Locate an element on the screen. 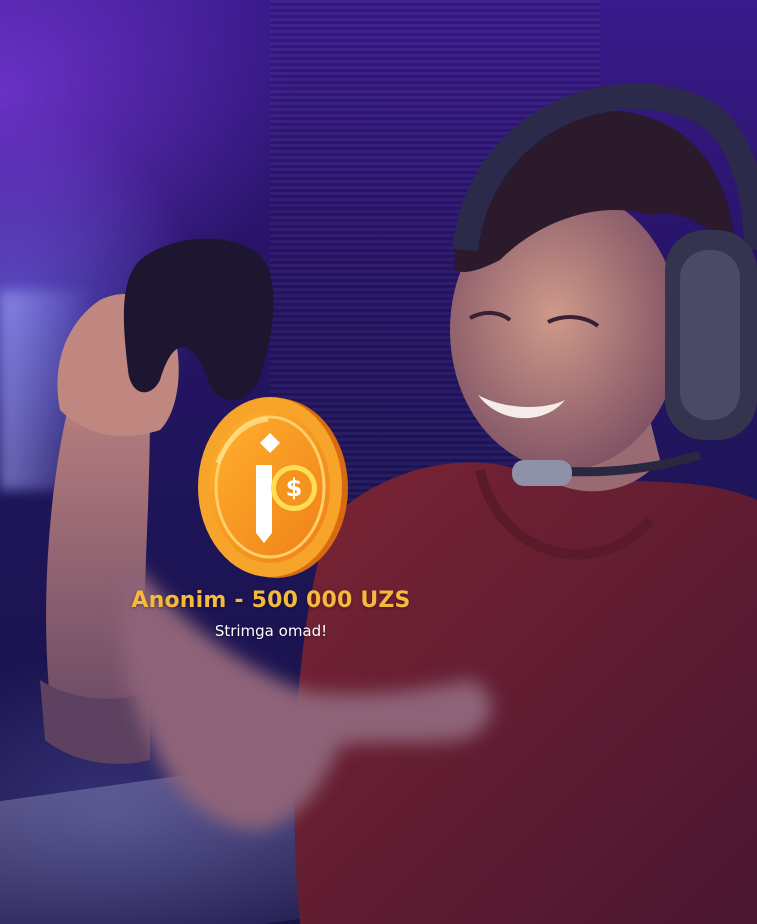 The width and height of the screenshot is (757, 924). dollar-coin-logo: $ is located at coordinates (273, 487).